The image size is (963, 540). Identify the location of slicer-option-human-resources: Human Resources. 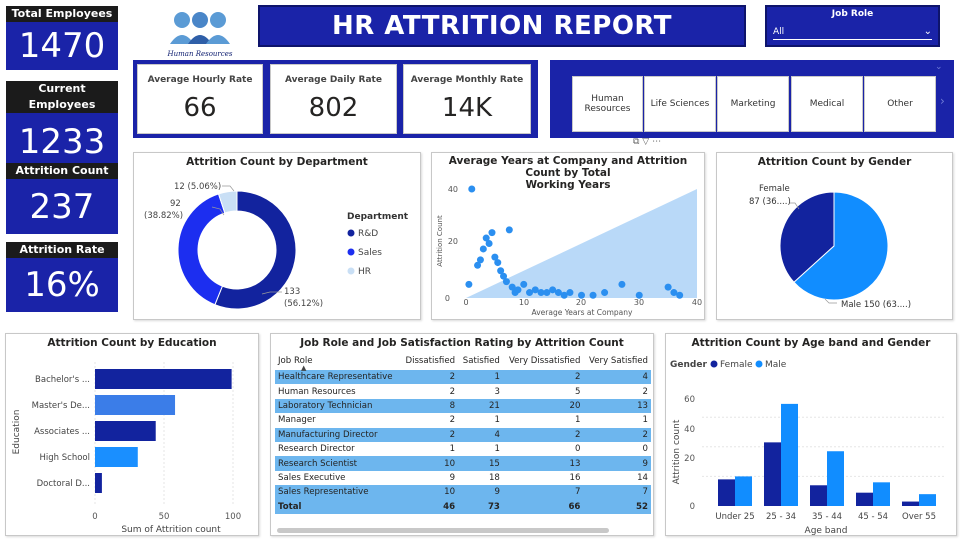
(607, 104).